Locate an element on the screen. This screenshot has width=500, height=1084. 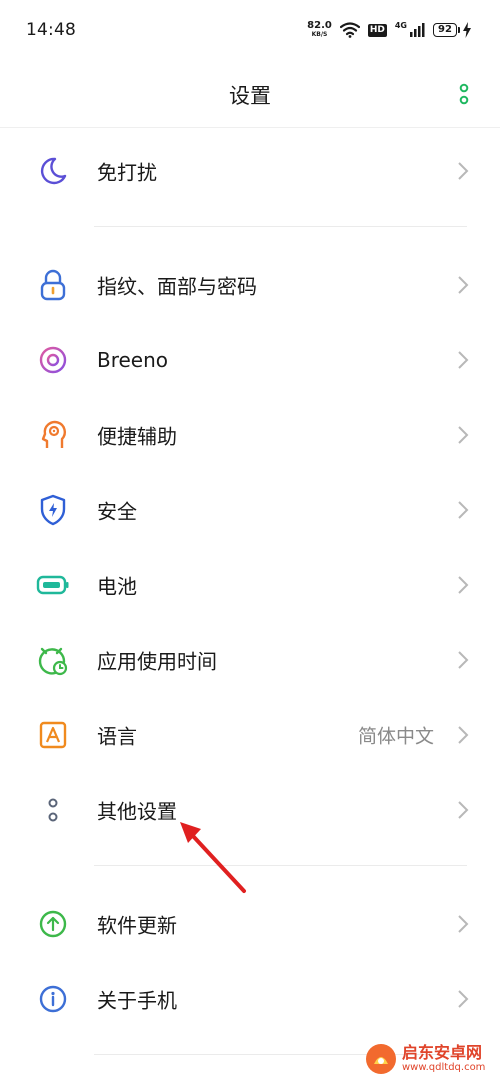
settings-item-label: 语言 is located at coordinates (117, 736).